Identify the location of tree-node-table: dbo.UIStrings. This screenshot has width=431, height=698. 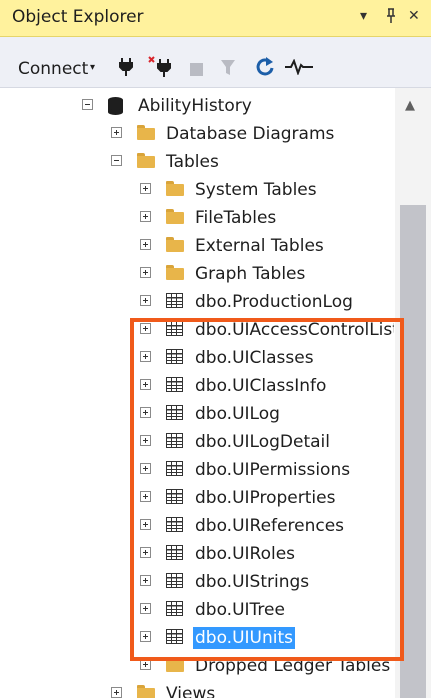
(197, 582).